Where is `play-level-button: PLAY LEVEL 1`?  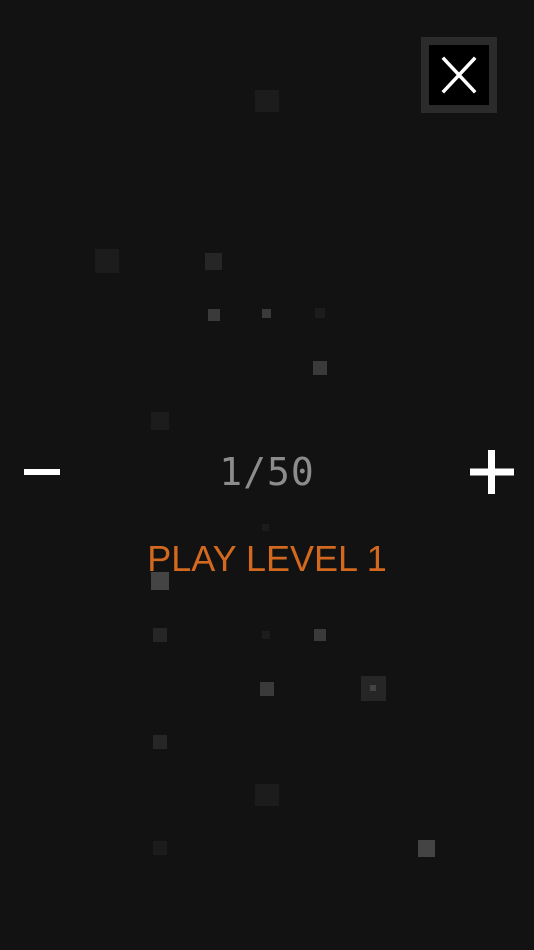 play-level-button: PLAY LEVEL 1 is located at coordinates (267, 559).